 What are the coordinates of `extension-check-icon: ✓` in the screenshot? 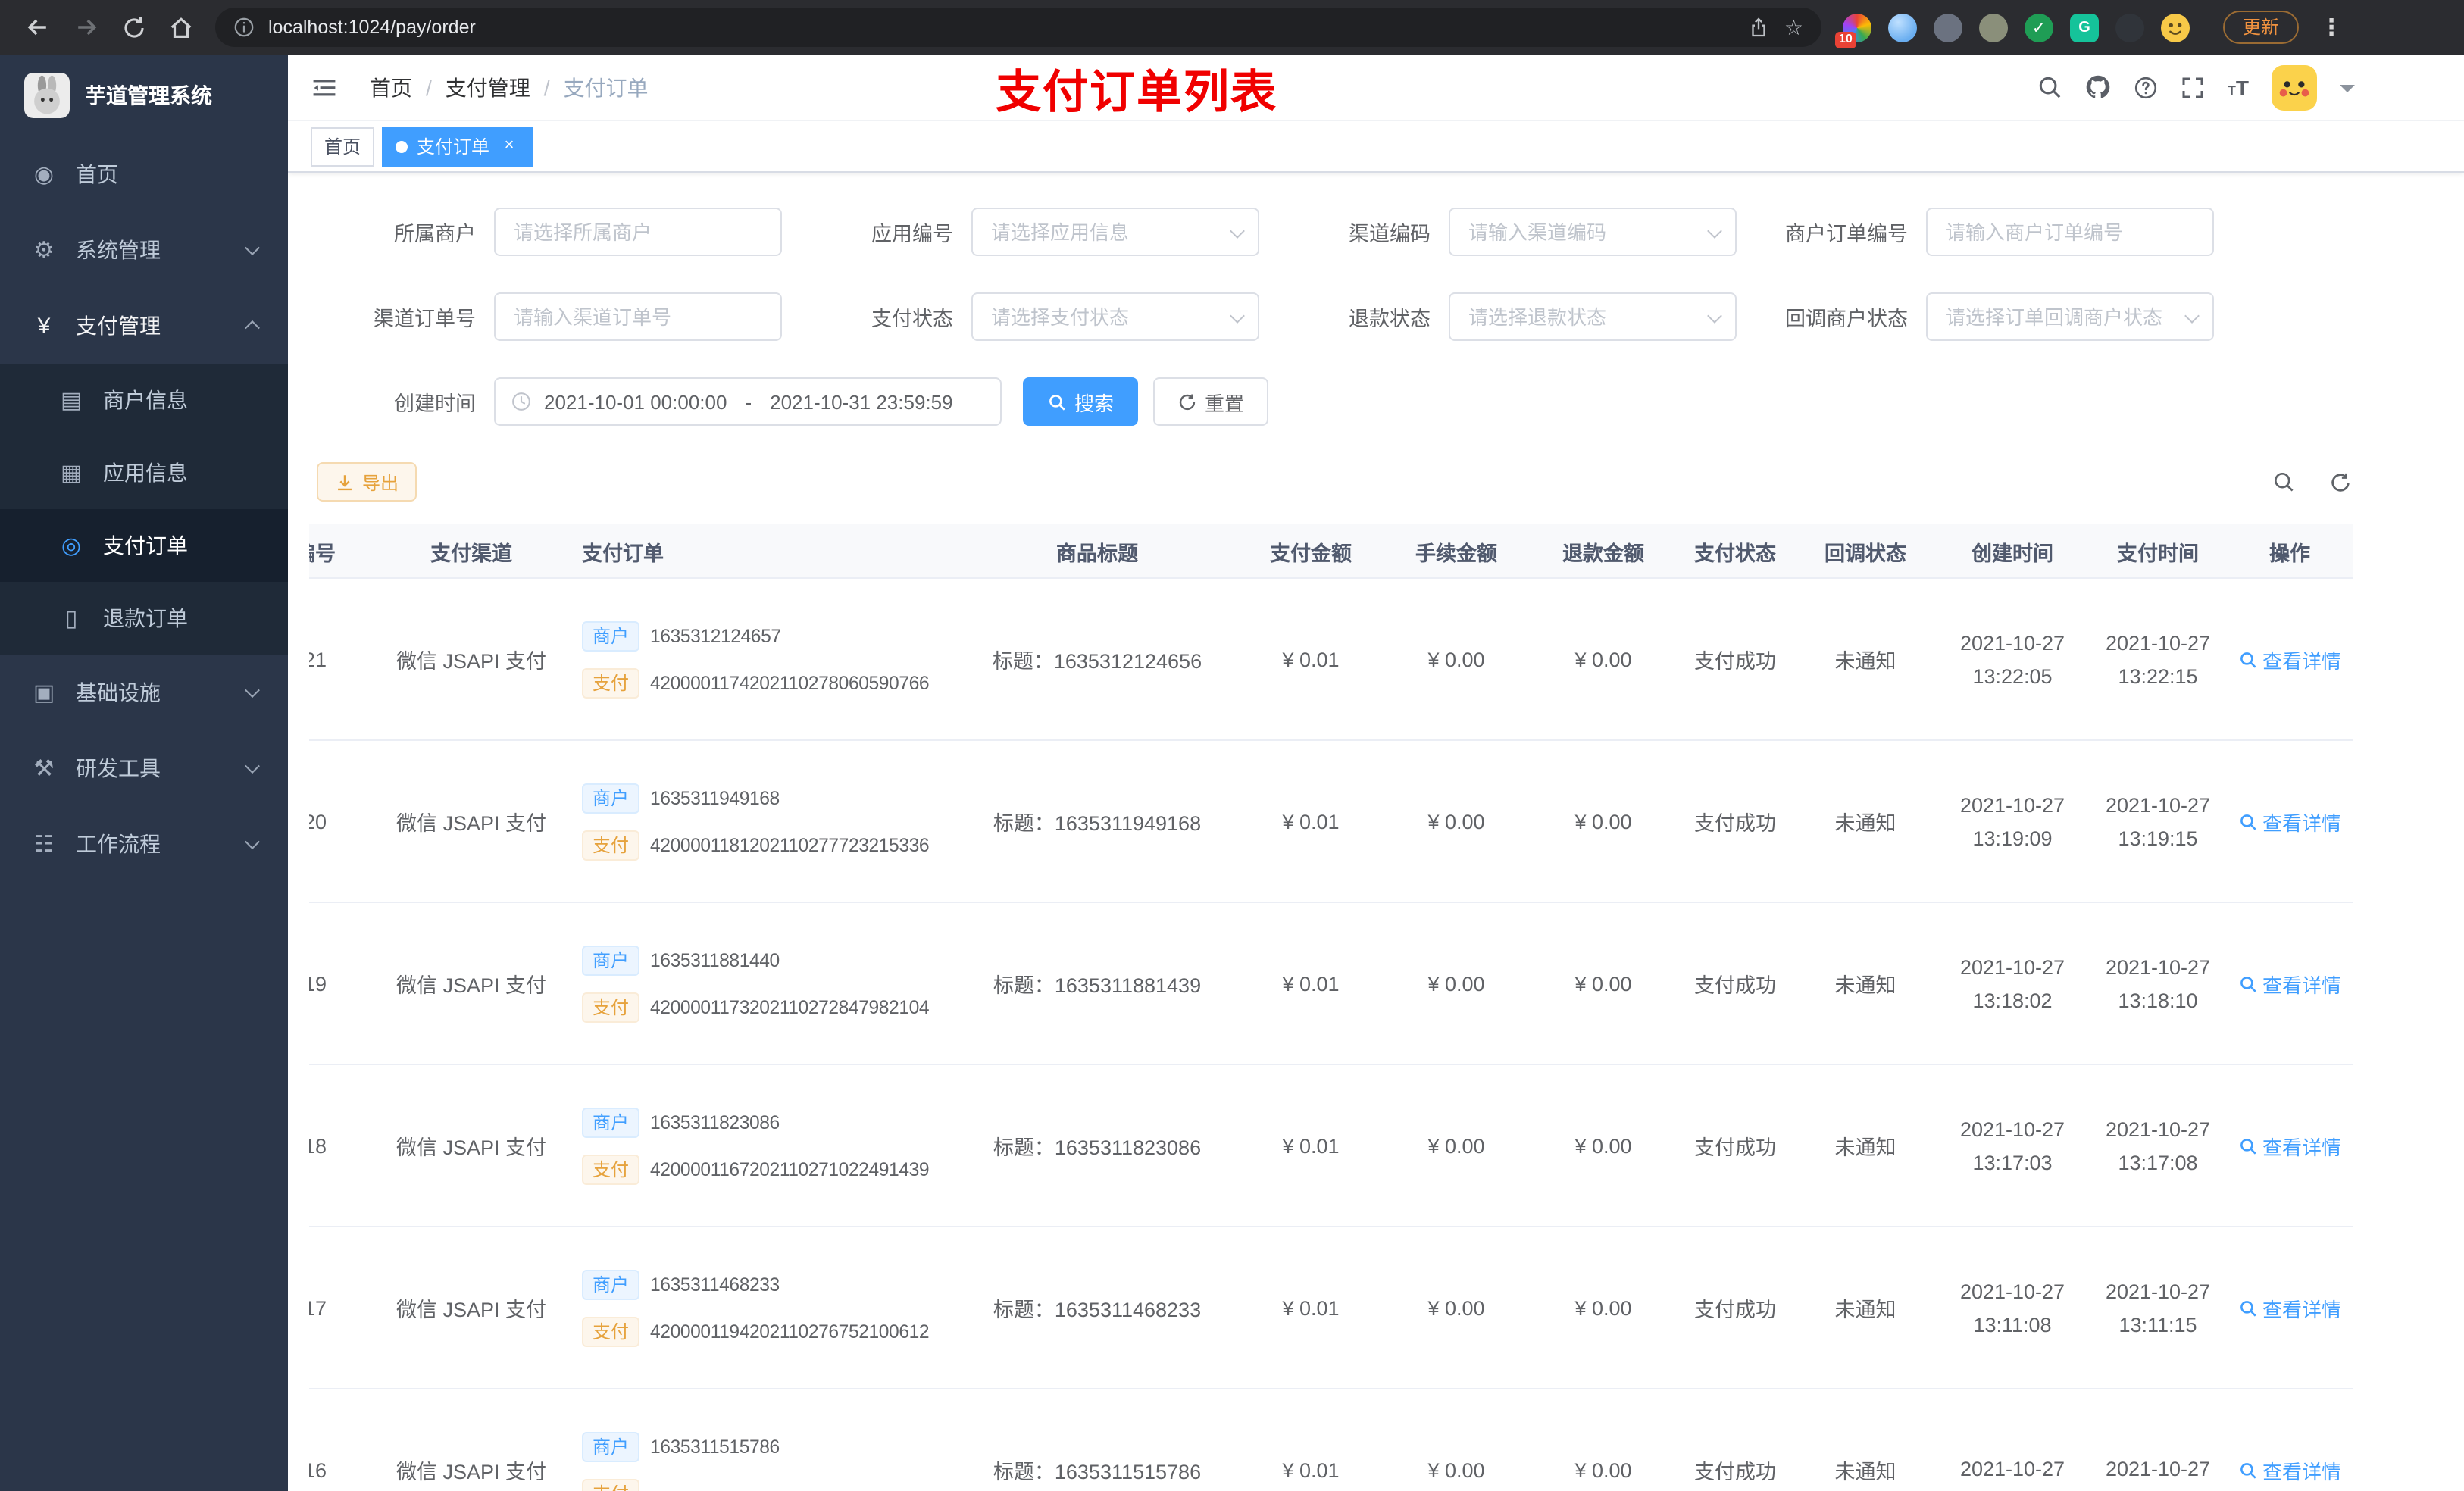 It's located at (2039, 27).